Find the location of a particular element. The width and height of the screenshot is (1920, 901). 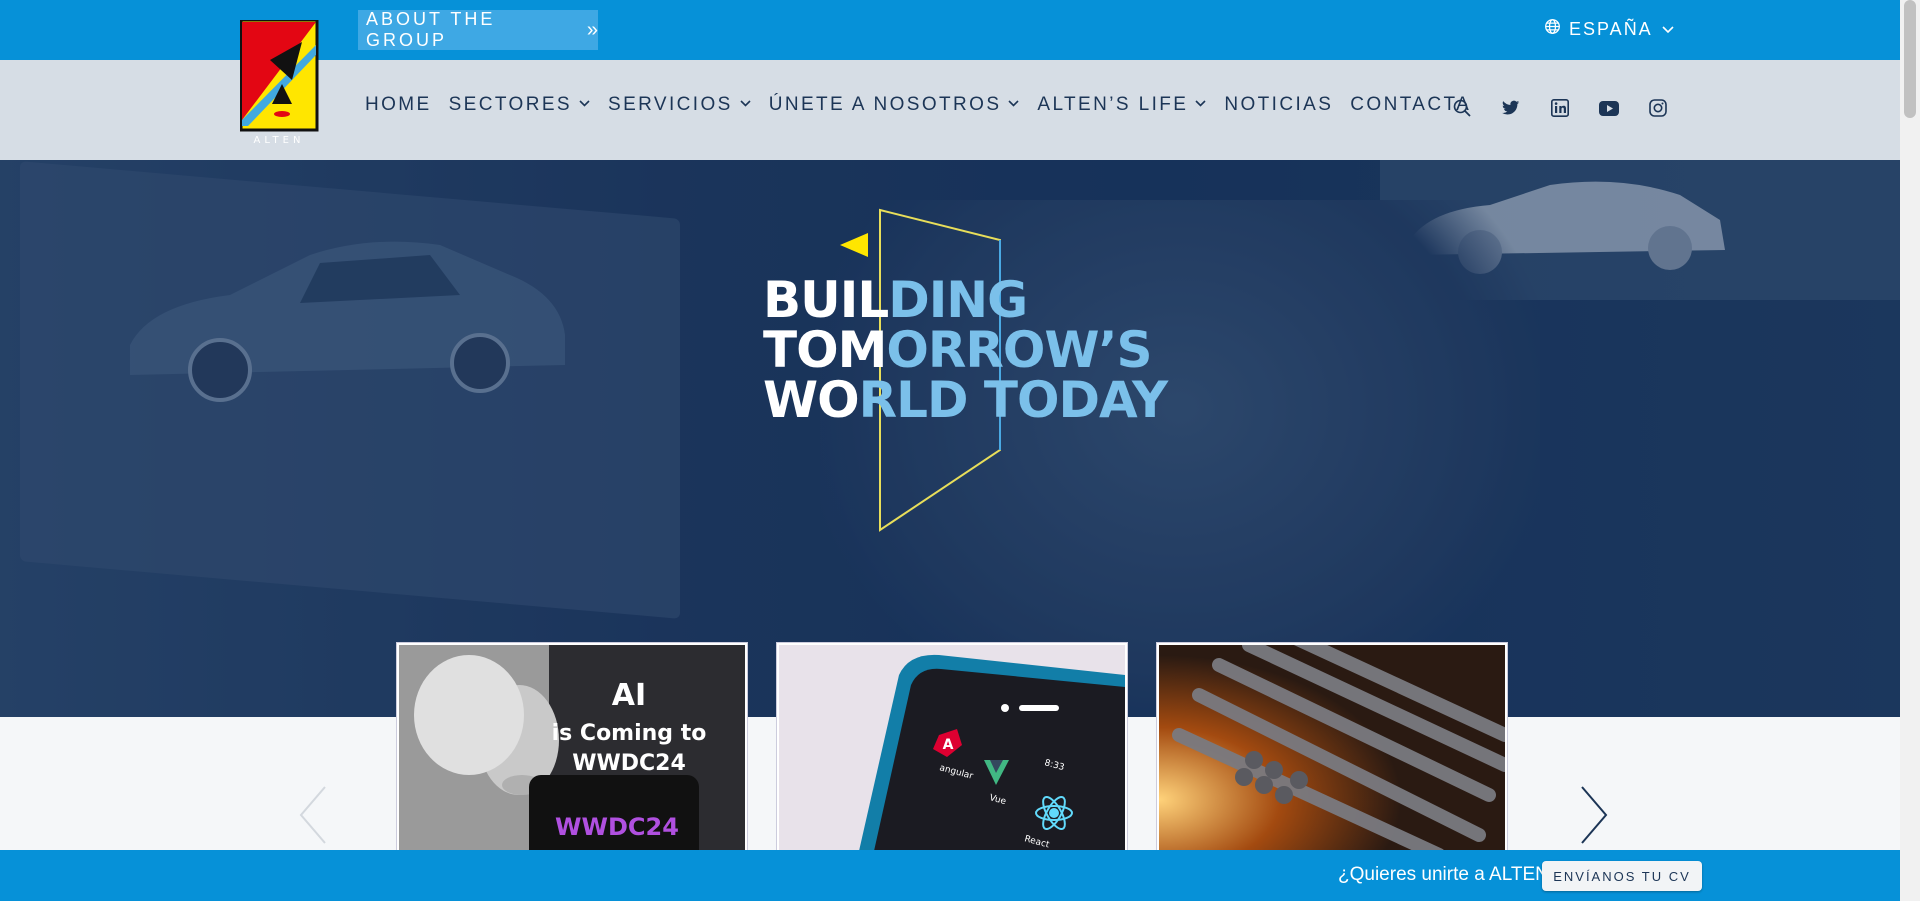

nav-item-altens-life: ALTEN’S LIFE is located at coordinates (1122, 105).